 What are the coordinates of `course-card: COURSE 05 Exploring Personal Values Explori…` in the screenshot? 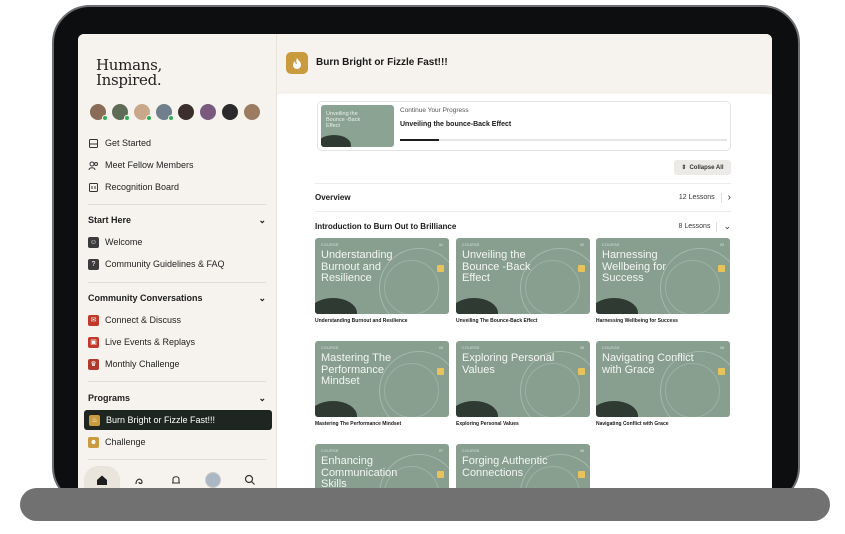 It's located at (523, 384).